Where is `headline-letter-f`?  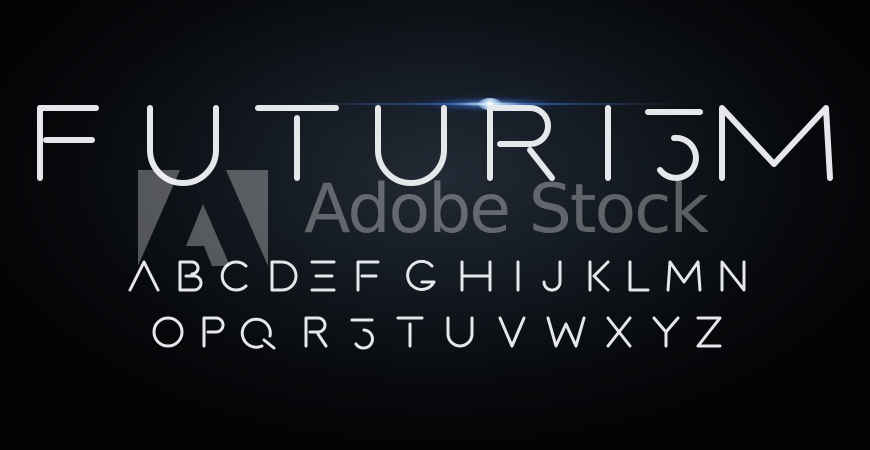 headline-letter-f is located at coordinates (68, 143).